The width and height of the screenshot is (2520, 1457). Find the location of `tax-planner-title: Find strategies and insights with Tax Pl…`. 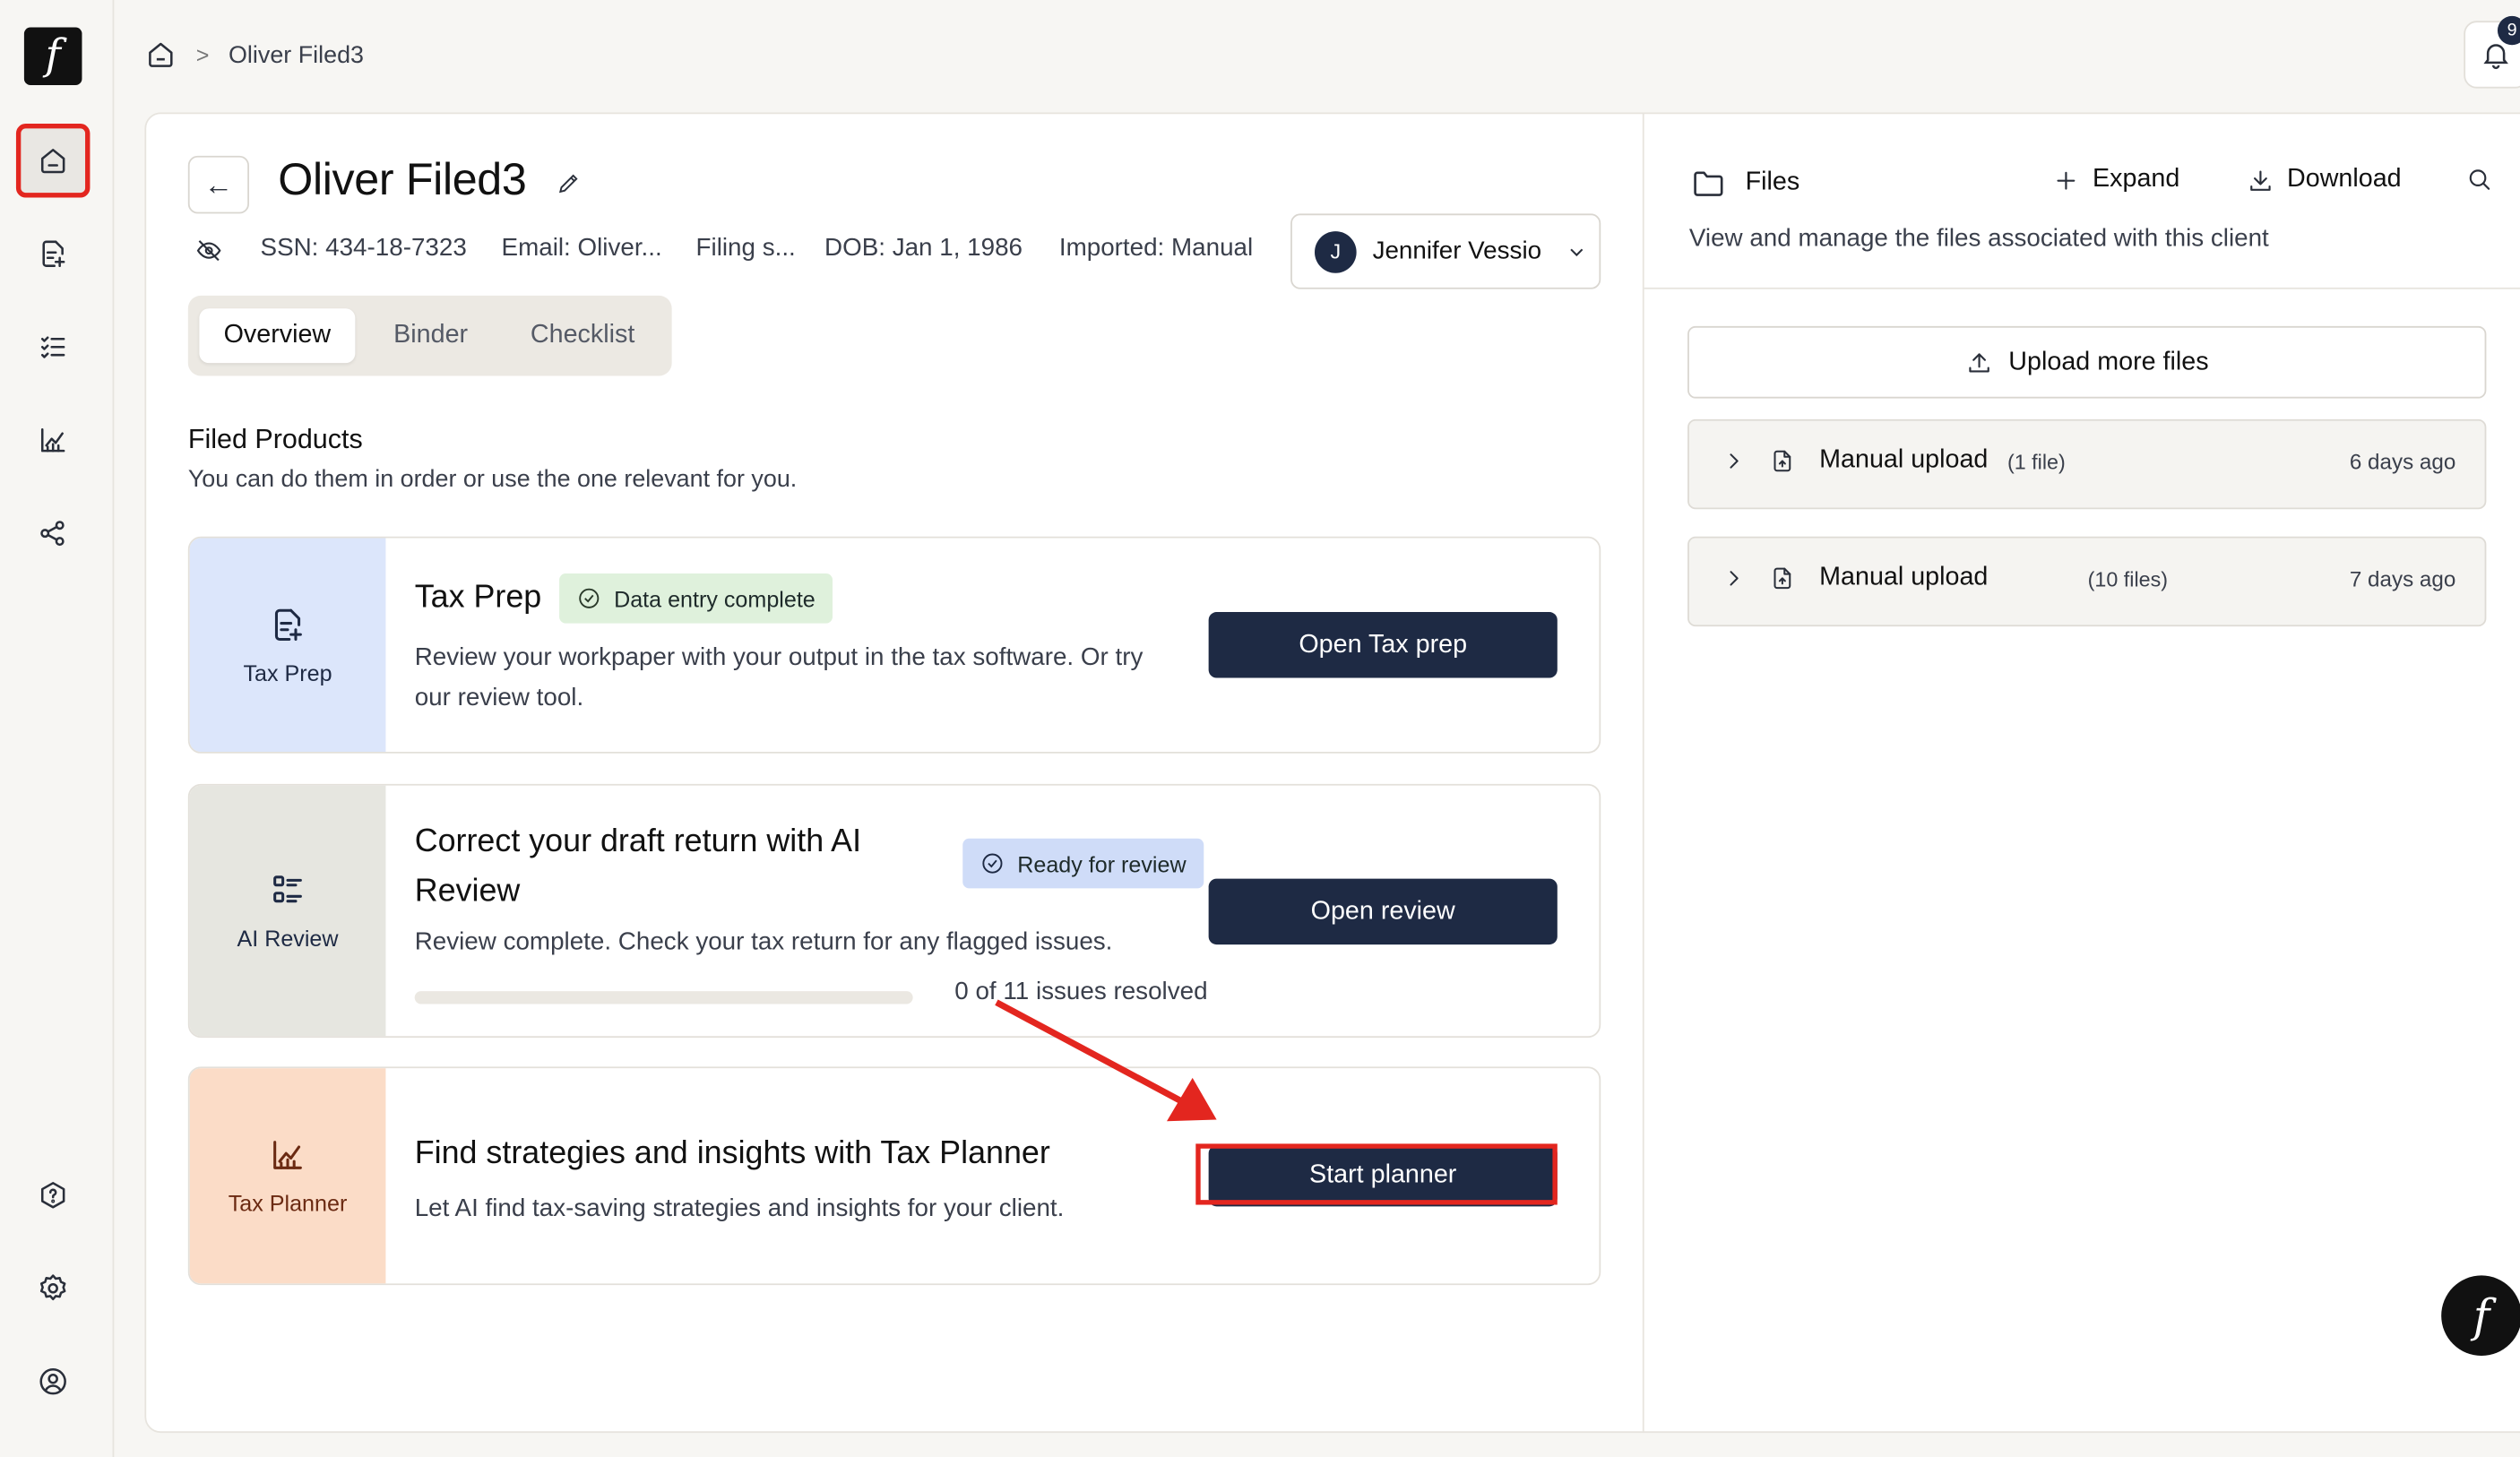

tax-planner-title: Find strategies and insights with Tax Pl… is located at coordinates (732, 1153).